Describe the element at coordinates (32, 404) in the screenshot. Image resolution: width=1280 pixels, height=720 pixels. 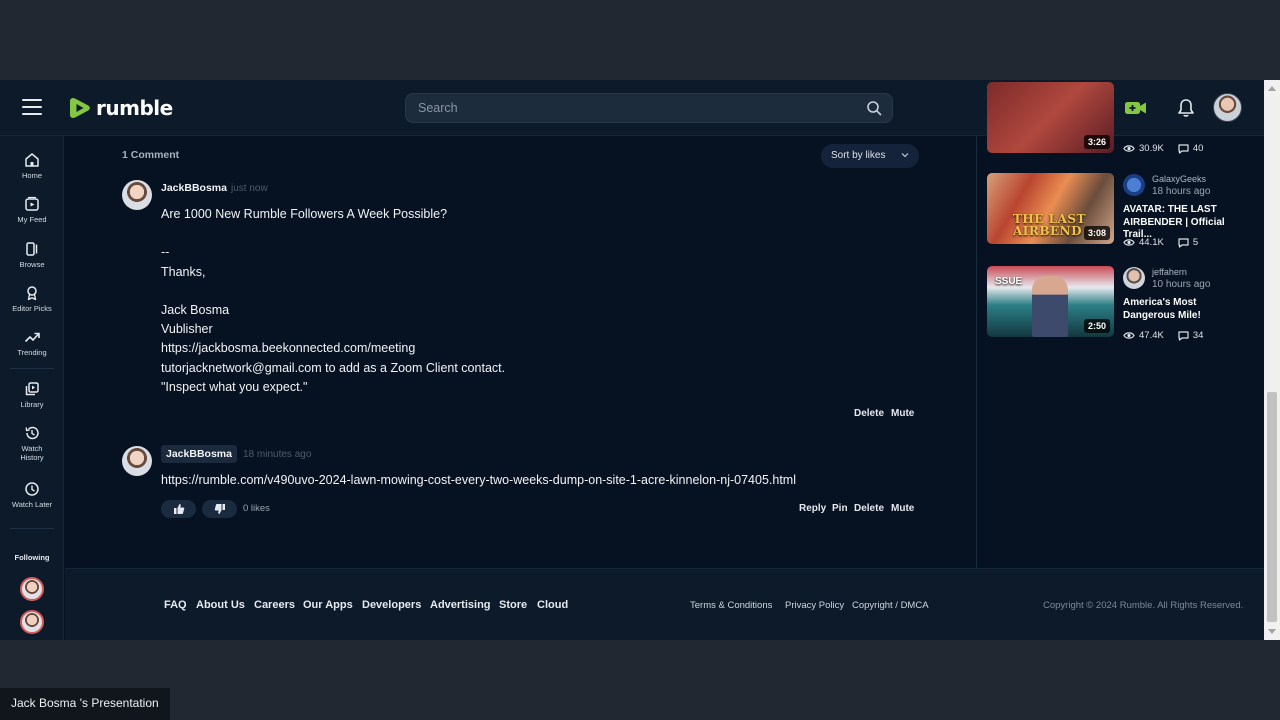
I see `nav-label: Library` at that location.